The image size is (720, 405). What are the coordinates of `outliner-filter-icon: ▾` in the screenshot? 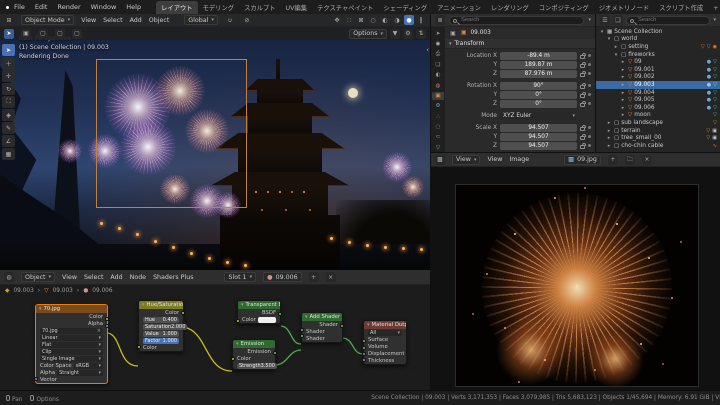 It's located at (714, 20).